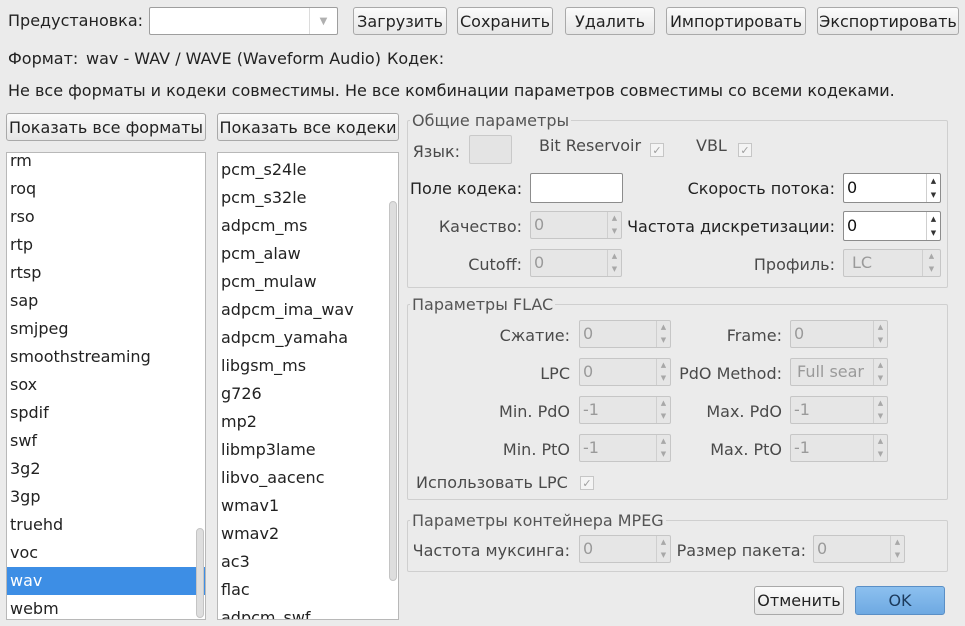 The image size is (965, 626). Describe the element at coordinates (308, 170) in the screenshot. I see `codec-list-item: pcm_s24le` at that location.